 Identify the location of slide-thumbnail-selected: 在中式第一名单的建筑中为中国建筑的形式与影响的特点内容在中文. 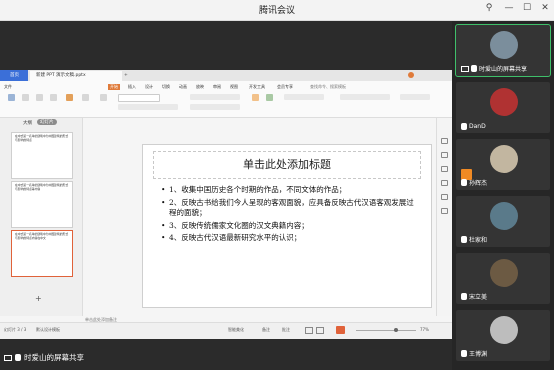
(42, 253).